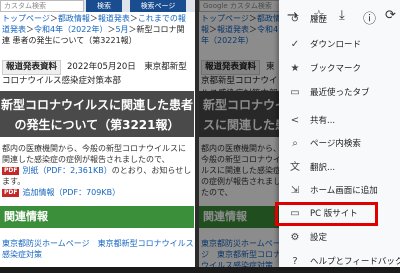 The image size is (400, 273). I want to click on menu-item-find-in-page: ⌕ ページ内検索, so click(339, 144).